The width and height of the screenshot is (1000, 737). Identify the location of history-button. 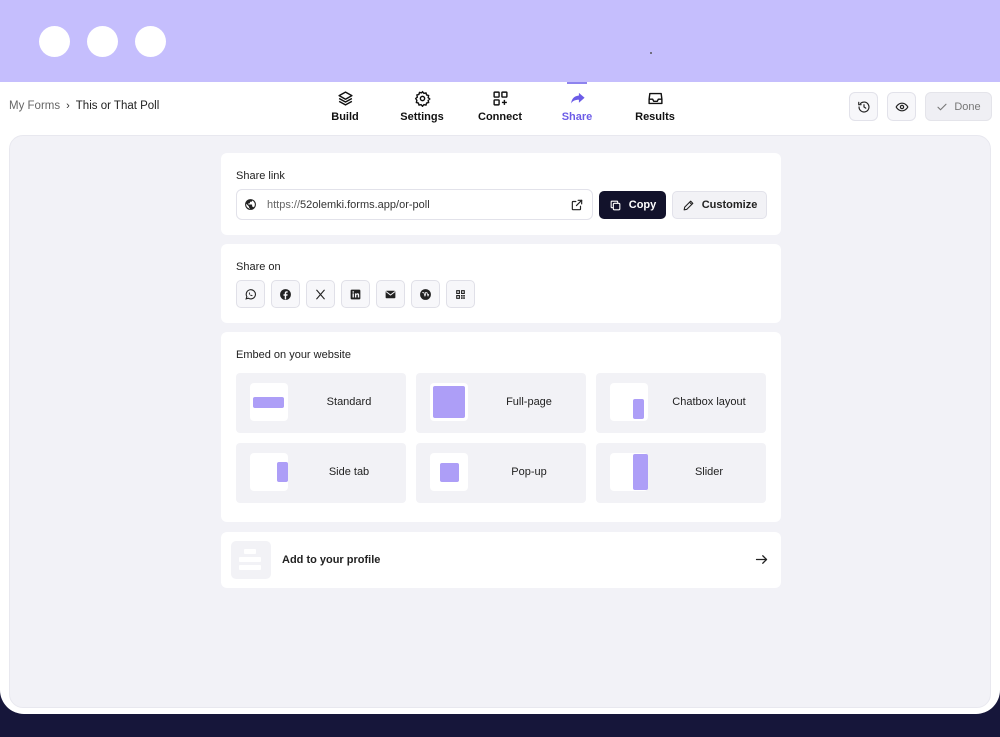
(863, 106).